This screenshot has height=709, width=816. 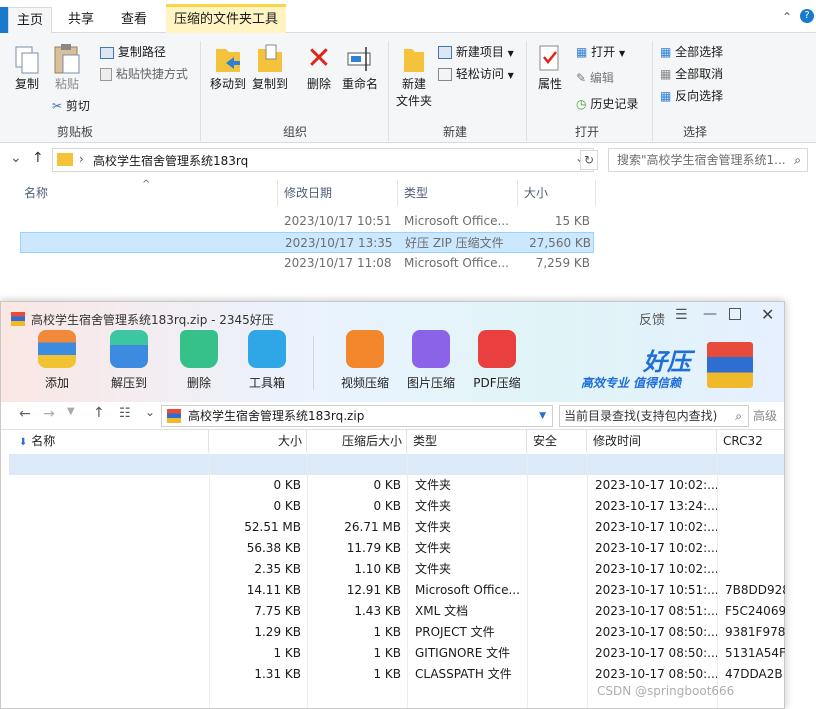 I want to click on pdf-compress-label: PDF压缩, so click(x=497, y=383).